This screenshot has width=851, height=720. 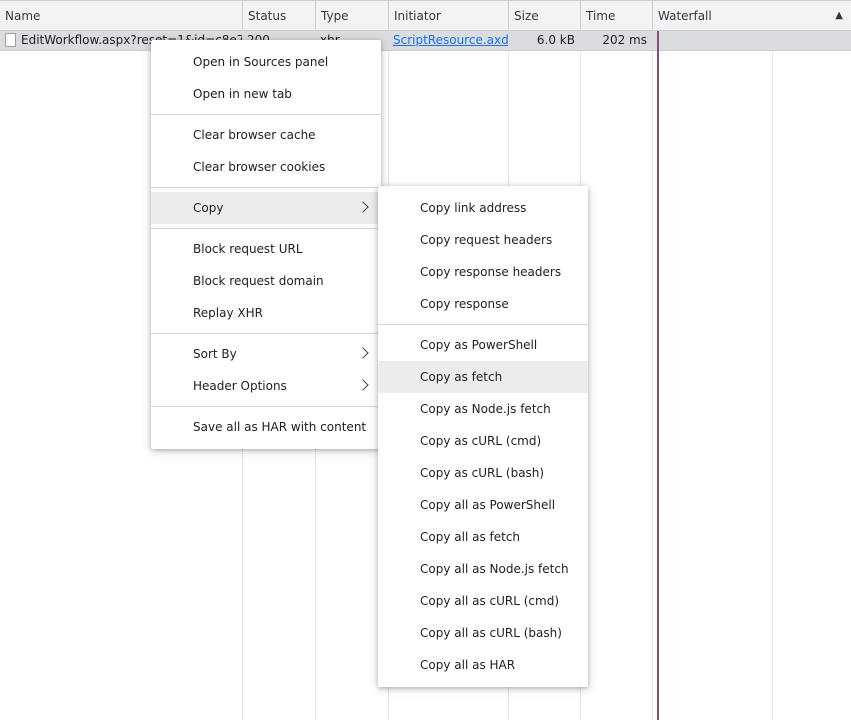 What do you see at coordinates (483, 473) in the screenshot?
I see `menu-item-copy-as-curl-bash: Copy as cURL (bash)` at bounding box center [483, 473].